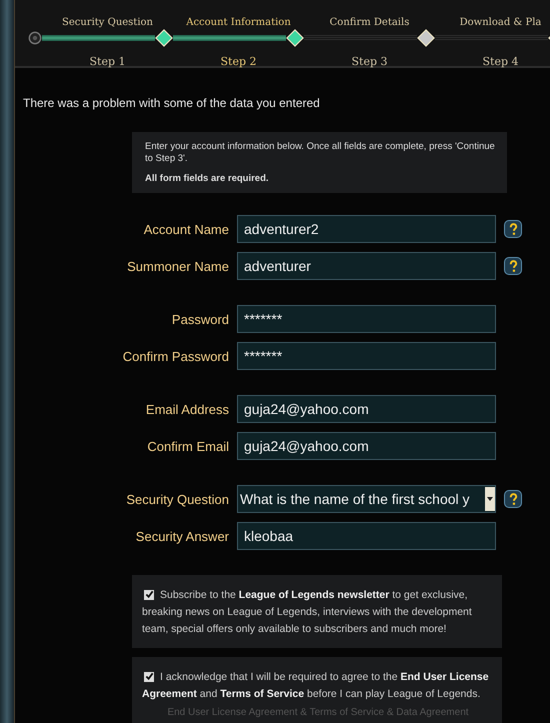 This screenshot has width=550, height=723. I want to click on step-label: Step 4, so click(500, 61).